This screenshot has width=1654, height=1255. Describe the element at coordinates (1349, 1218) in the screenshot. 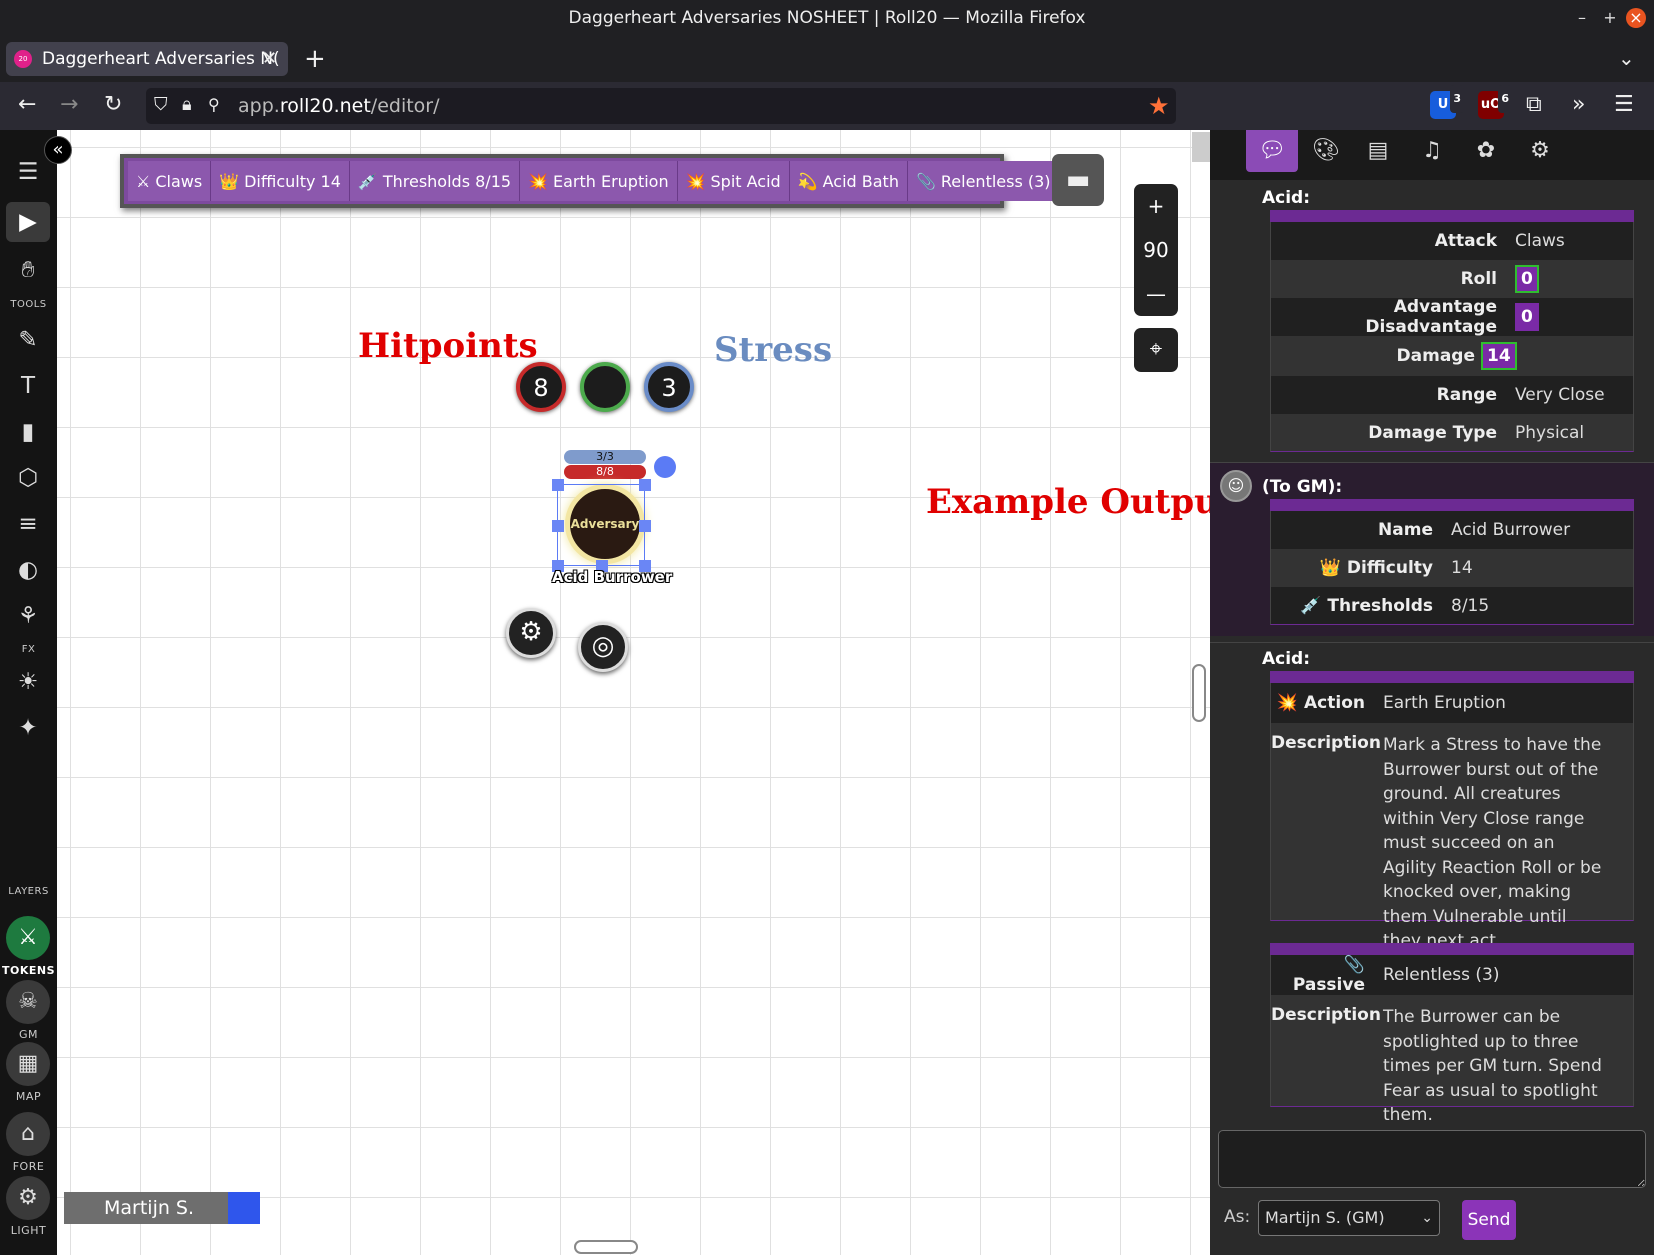

I see `speak-as-select: Martijn S. (GM) ⌄` at that location.